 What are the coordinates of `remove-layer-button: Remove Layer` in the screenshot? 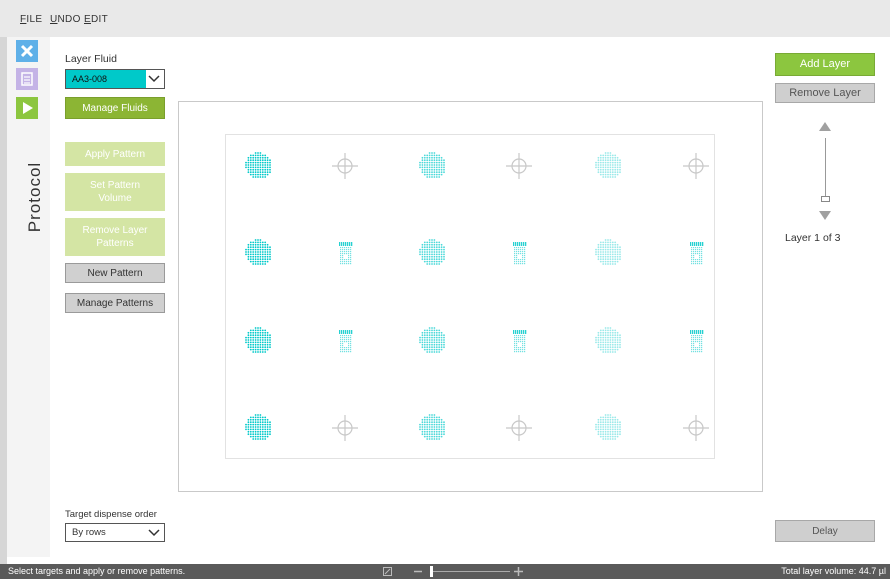 It's located at (825, 93).